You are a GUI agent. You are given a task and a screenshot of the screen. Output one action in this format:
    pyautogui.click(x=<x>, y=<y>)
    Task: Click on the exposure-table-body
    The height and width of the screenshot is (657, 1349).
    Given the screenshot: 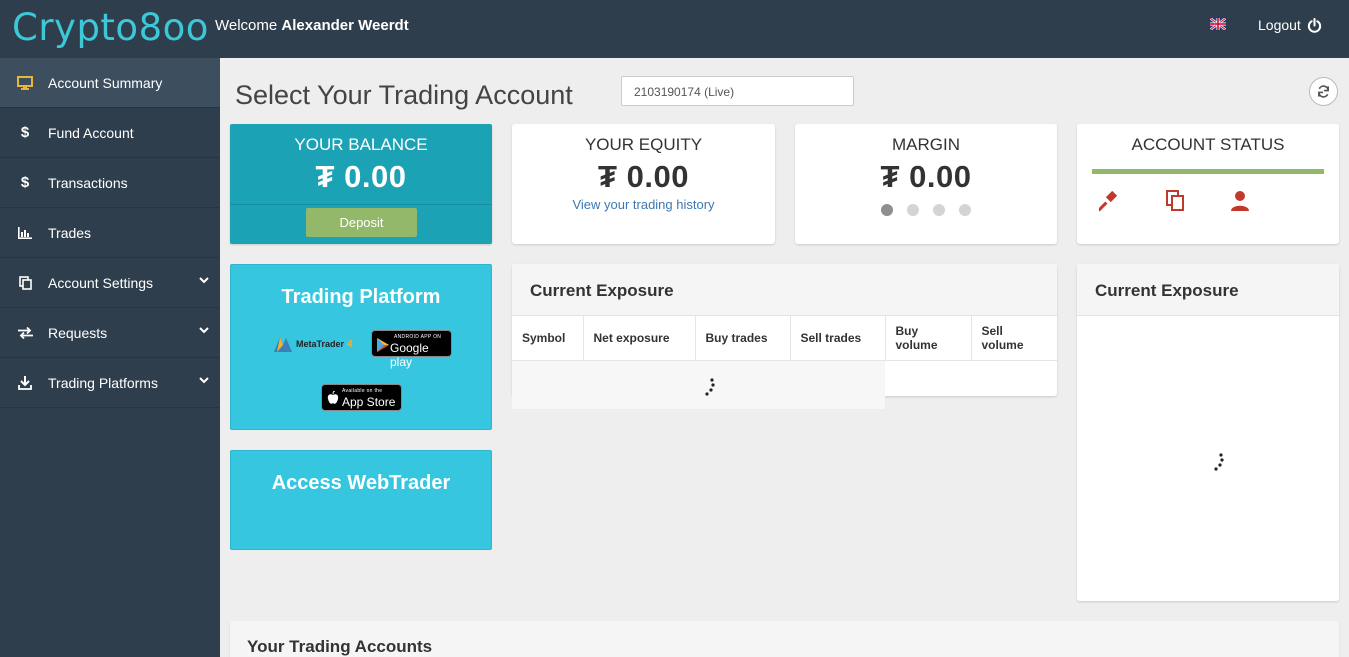 What is the action you would take?
    pyautogui.click(x=784, y=385)
    